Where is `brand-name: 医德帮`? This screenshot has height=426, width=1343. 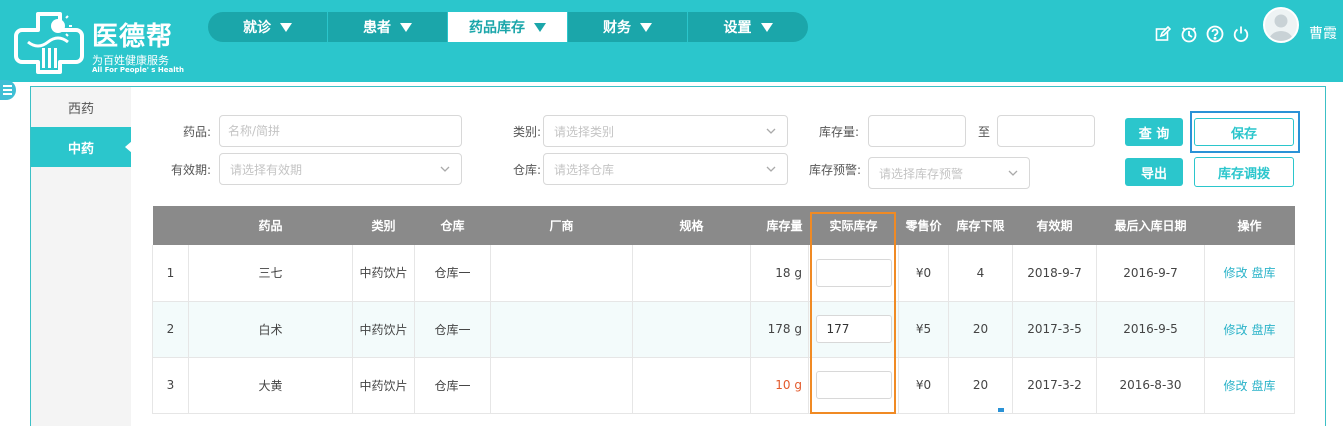
brand-name: 医德帮 is located at coordinates (133, 37).